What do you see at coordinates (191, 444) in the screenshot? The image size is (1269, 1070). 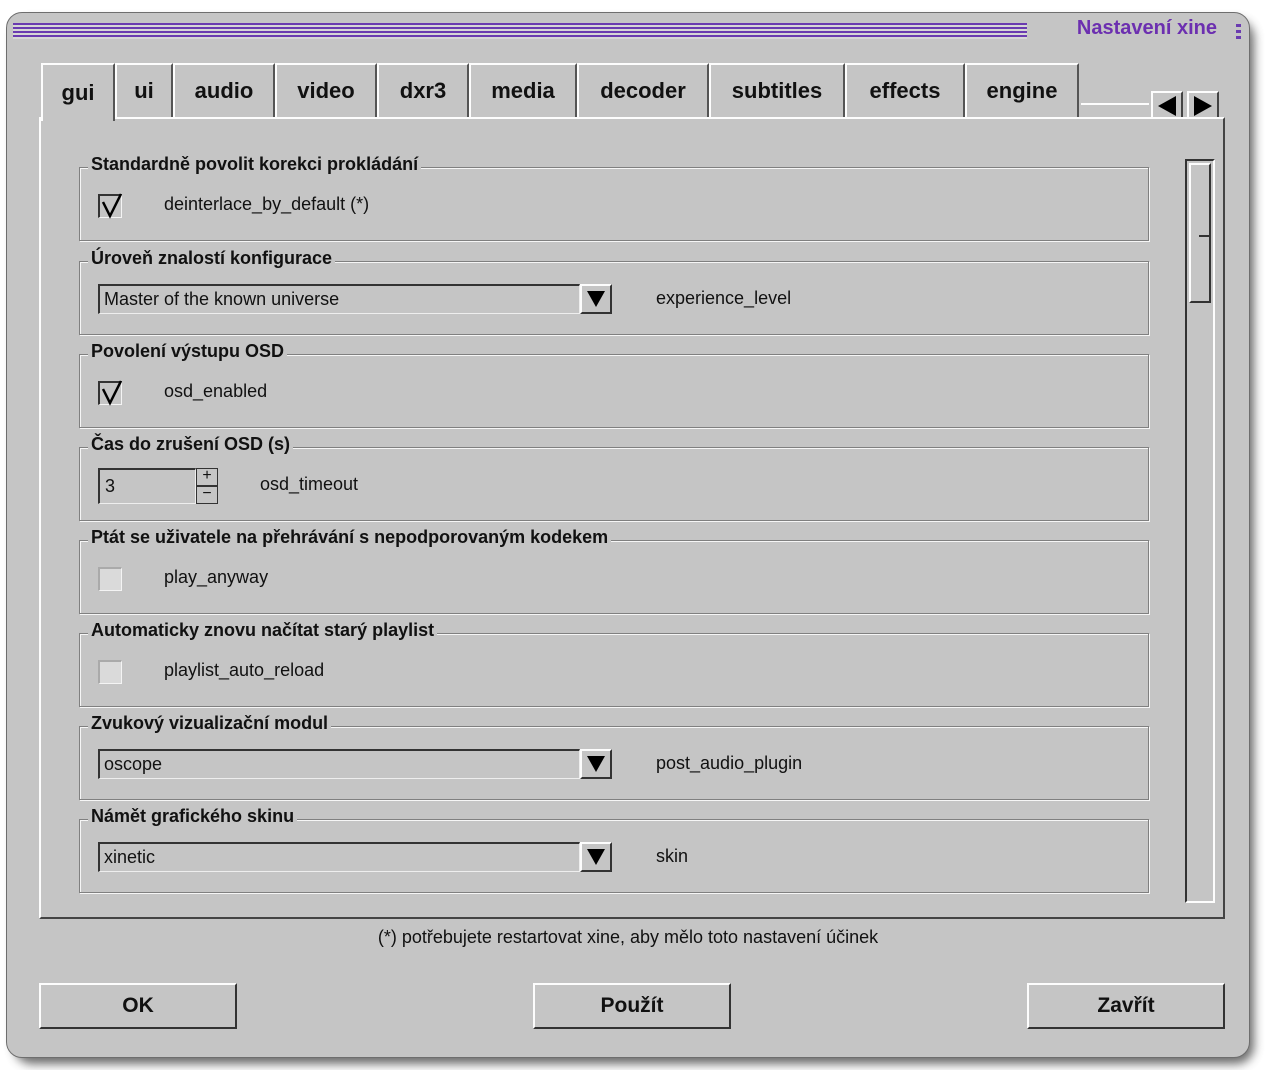 I see `group-legend: Čas do zrušení OSD (s)` at bounding box center [191, 444].